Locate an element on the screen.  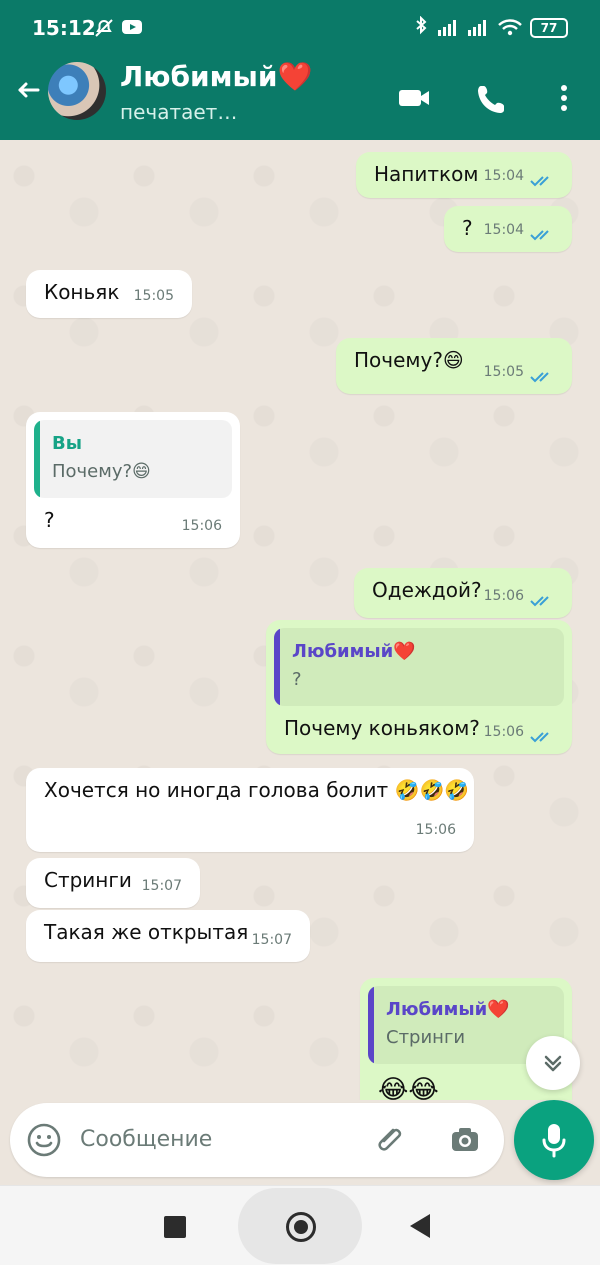
contact-name: Любимый❤️ is located at coordinates (216, 76).